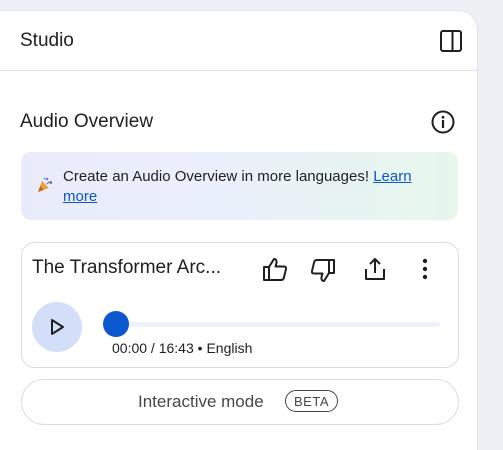 The width and height of the screenshot is (503, 450). I want to click on panel-collapse-button, so click(451, 41).